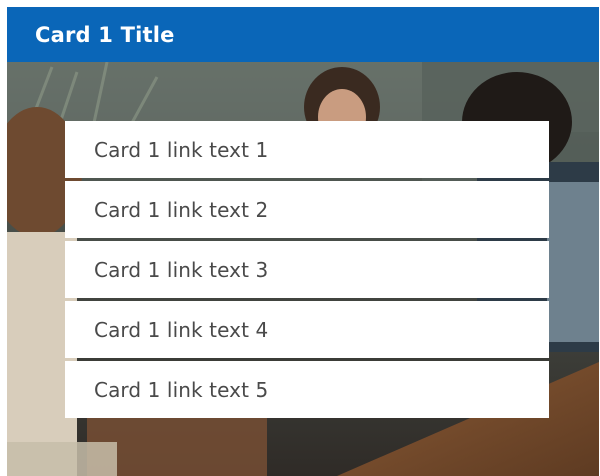 This screenshot has width=600, height=476. I want to click on card-link-label: Card 1 link text 2, so click(181, 209).